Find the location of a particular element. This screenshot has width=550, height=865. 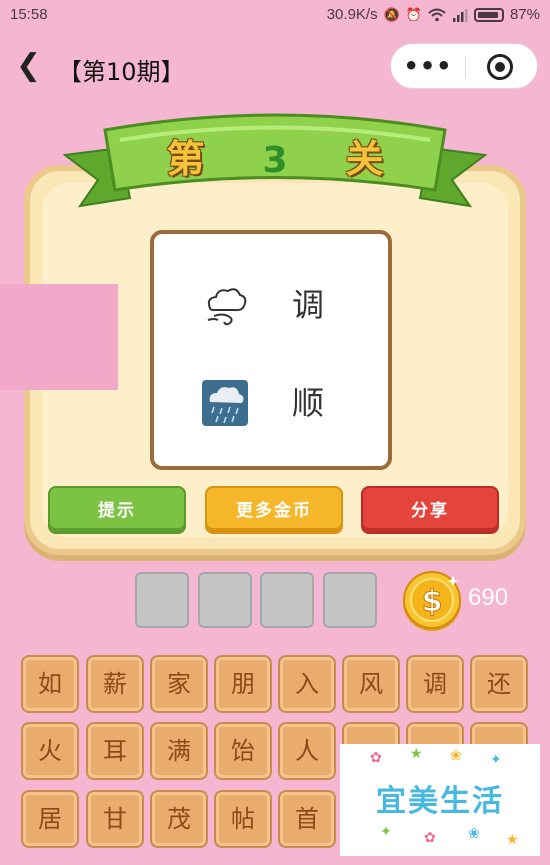

more-dots-icon: ••• is located at coordinates (428, 67).